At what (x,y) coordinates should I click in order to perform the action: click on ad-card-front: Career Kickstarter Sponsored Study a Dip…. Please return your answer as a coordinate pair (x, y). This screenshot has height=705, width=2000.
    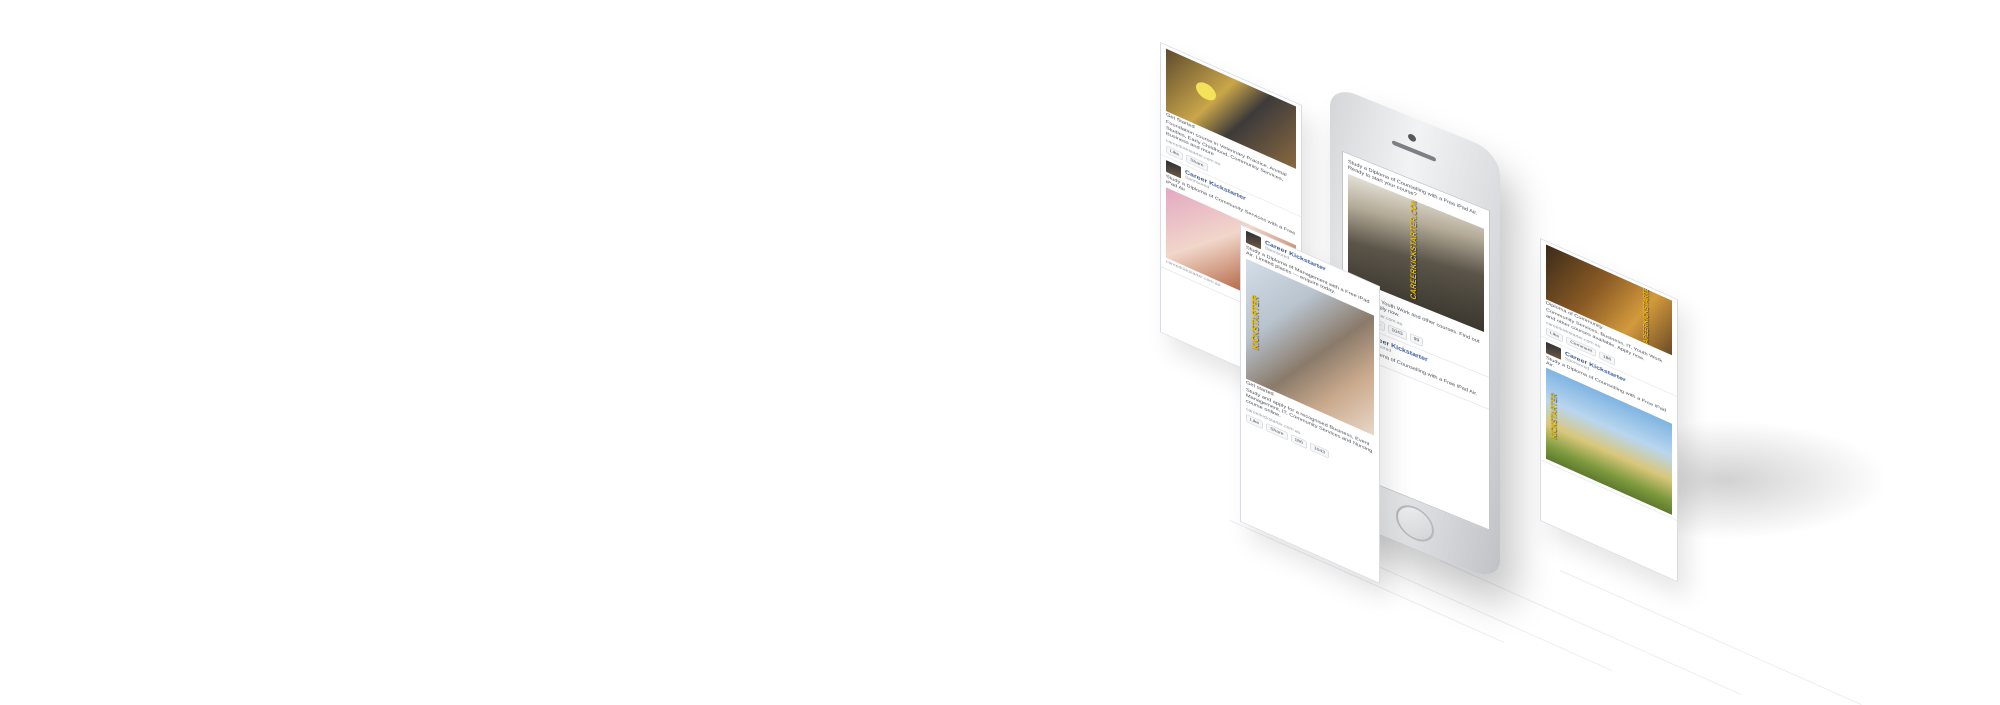
    Looking at the image, I should click on (1310, 404).